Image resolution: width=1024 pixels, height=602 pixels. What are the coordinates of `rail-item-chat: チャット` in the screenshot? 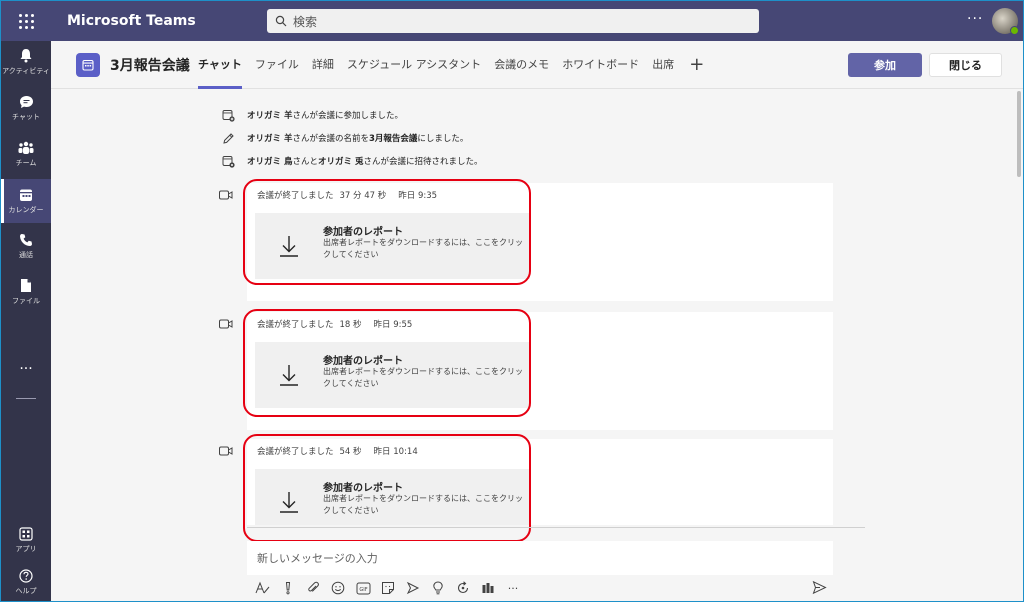 It's located at (26, 108).